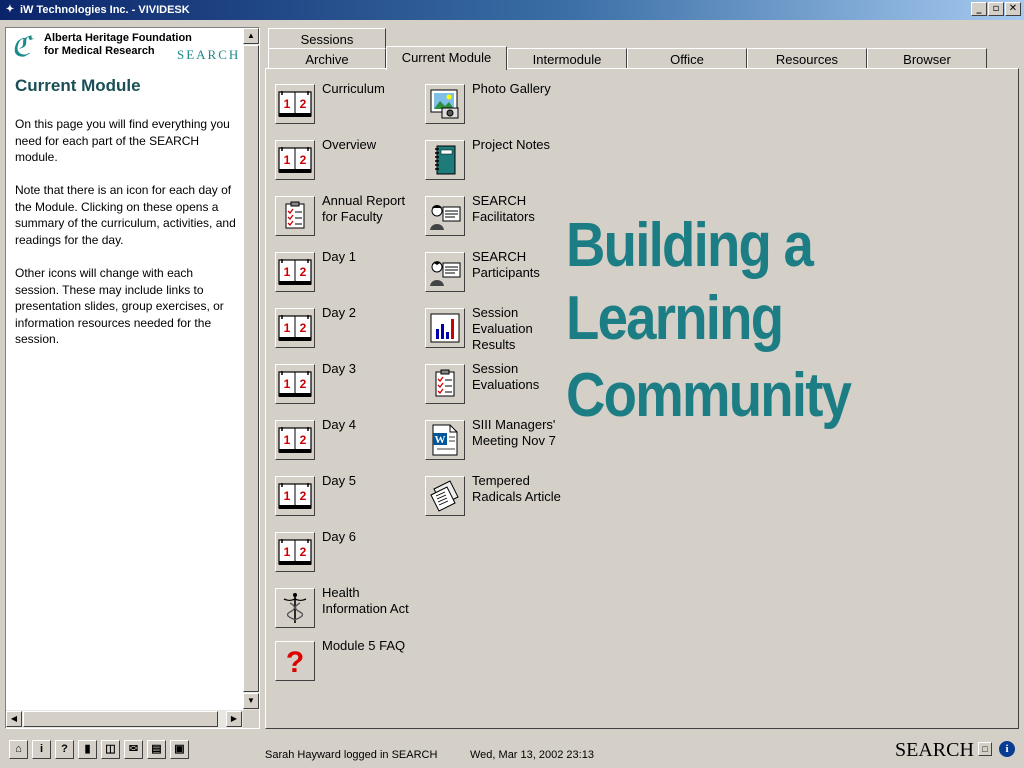 Image resolution: width=1024 pixels, height=768 pixels. What do you see at coordinates (979, 9) in the screenshot?
I see `minimize-button: _` at bounding box center [979, 9].